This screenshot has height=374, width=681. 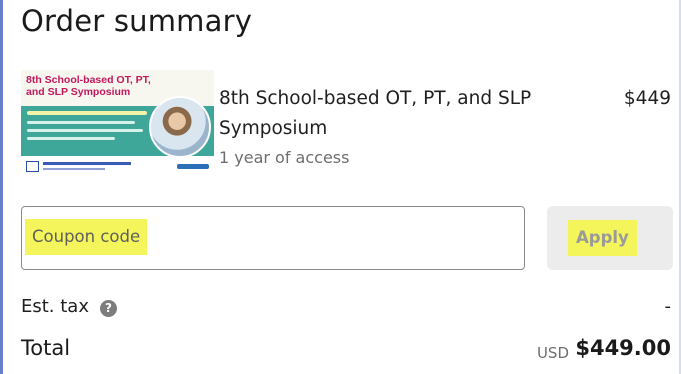 What do you see at coordinates (273, 238) in the screenshot?
I see `coupon-code-input: Coupon code` at bounding box center [273, 238].